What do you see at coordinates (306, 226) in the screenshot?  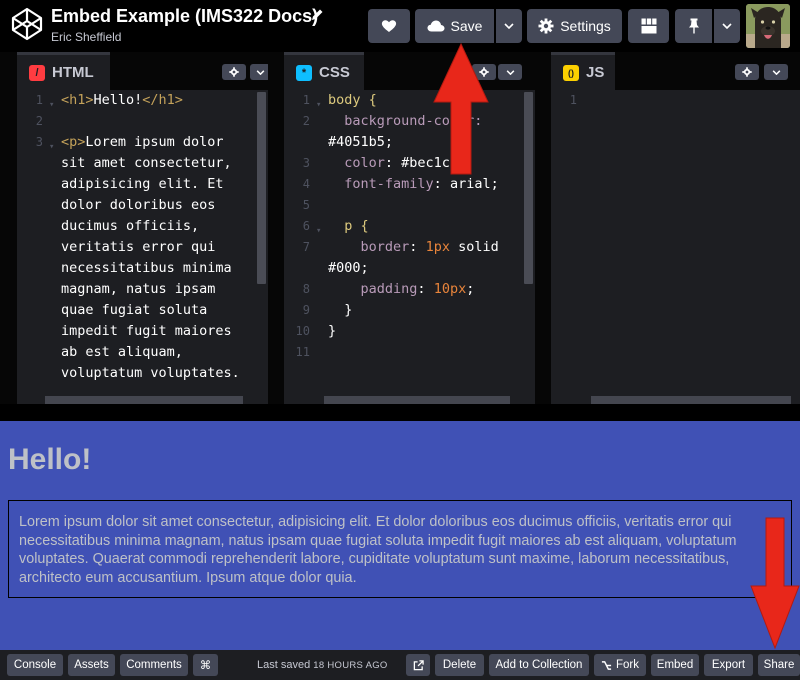 I see `line-number: 6` at bounding box center [306, 226].